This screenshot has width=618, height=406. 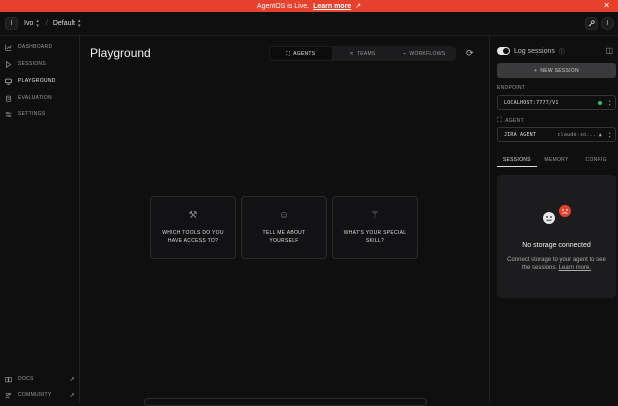 I want to click on suggestion-text: SKILL?, so click(x=375, y=240).